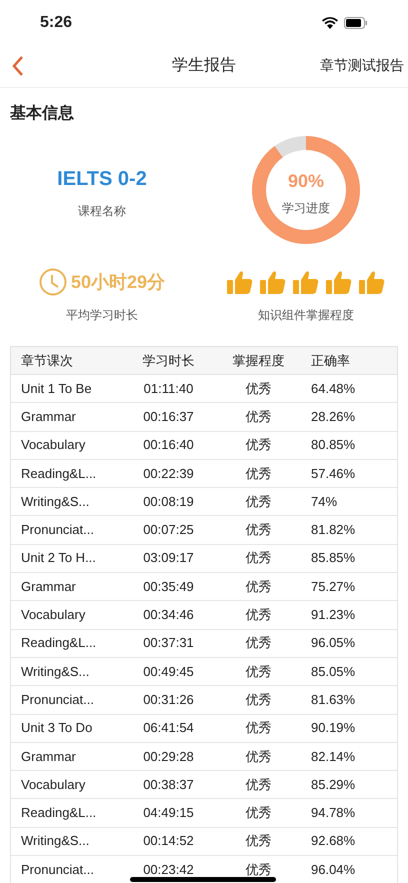 This screenshot has width=408, height=883. Describe the element at coordinates (333, 614) in the screenshot. I see `table-cell: 91.23%` at that location.